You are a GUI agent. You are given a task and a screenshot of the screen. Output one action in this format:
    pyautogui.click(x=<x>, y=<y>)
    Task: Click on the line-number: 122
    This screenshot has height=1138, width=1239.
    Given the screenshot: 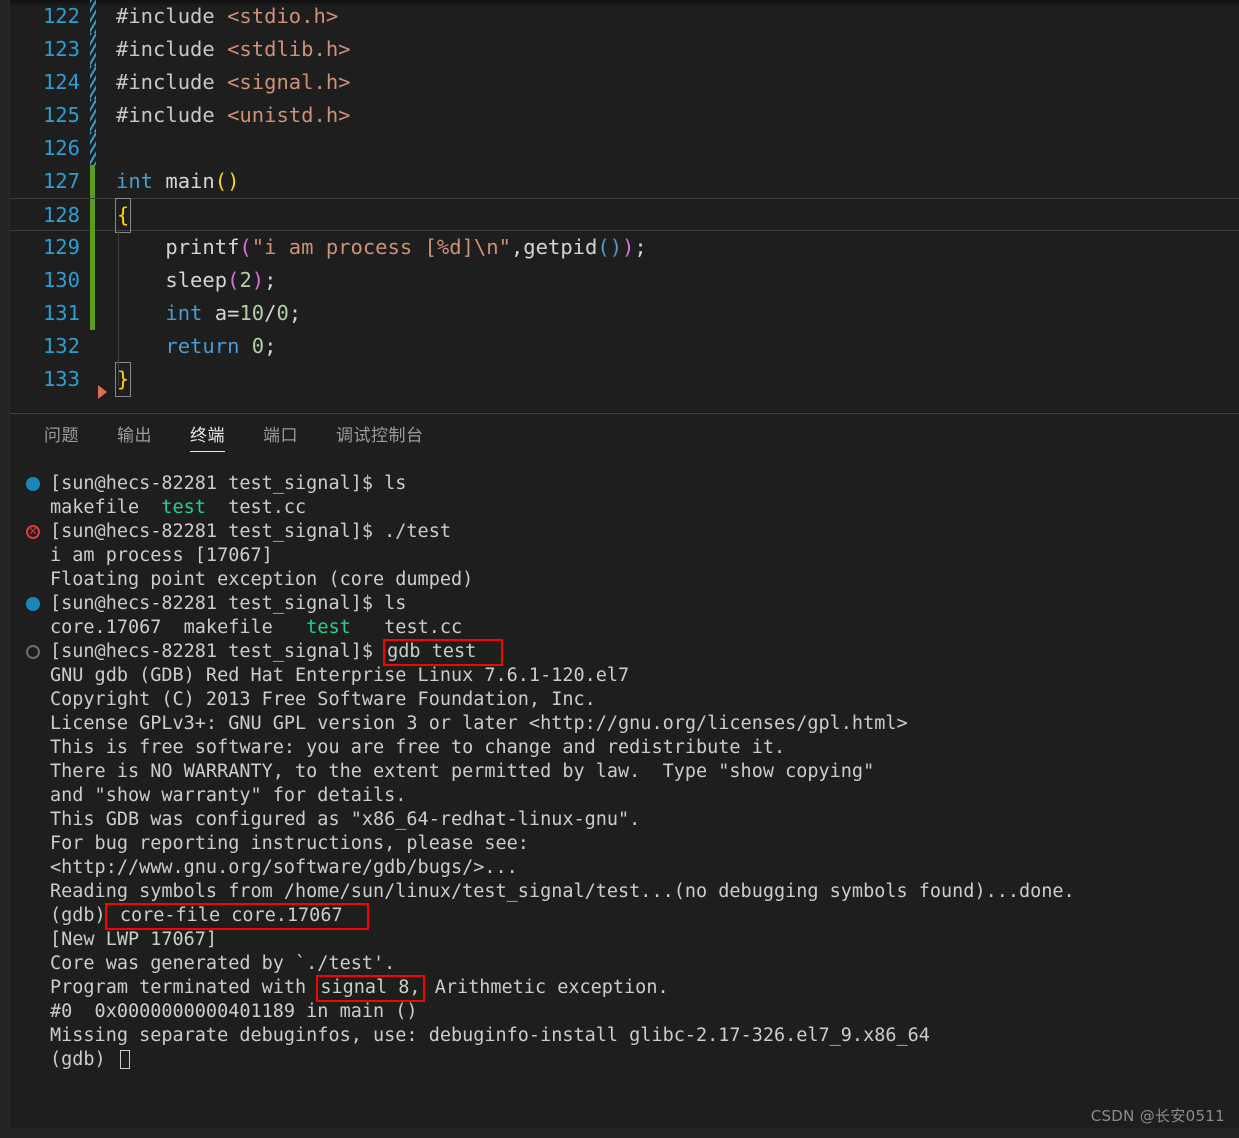 What is the action you would take?
    pyautogui.click(x=61, y=16)
    